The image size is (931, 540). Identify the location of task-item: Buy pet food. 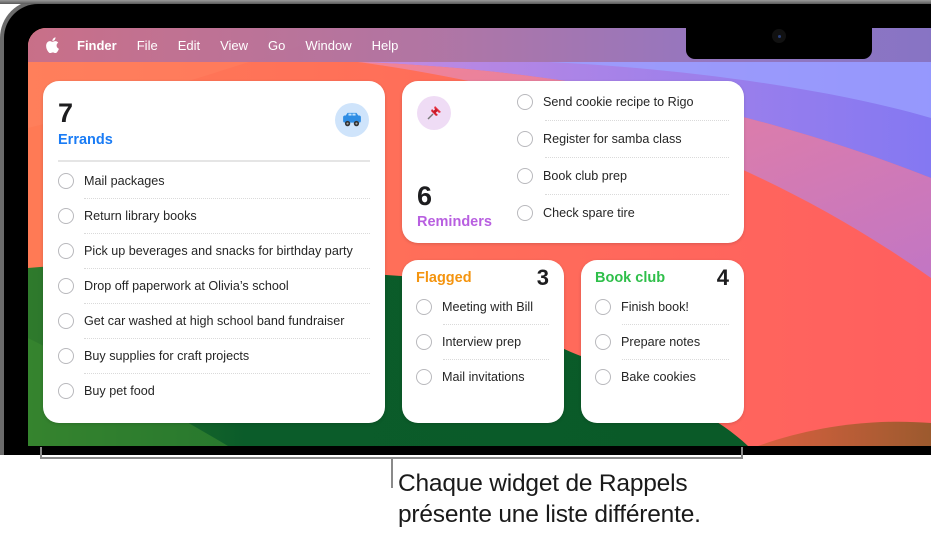
(106, 391).